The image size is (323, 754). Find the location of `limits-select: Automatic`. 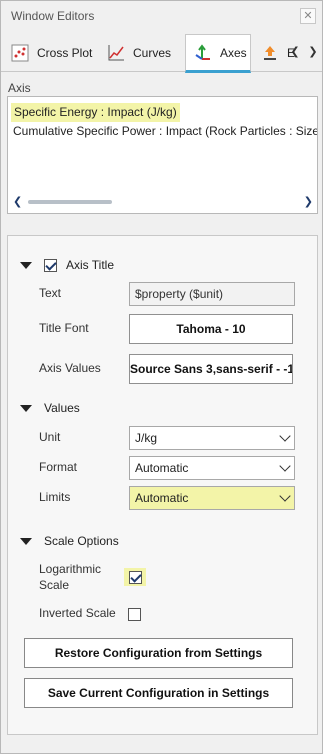

limits-select: Automatic is located at coordinates (212, 498).